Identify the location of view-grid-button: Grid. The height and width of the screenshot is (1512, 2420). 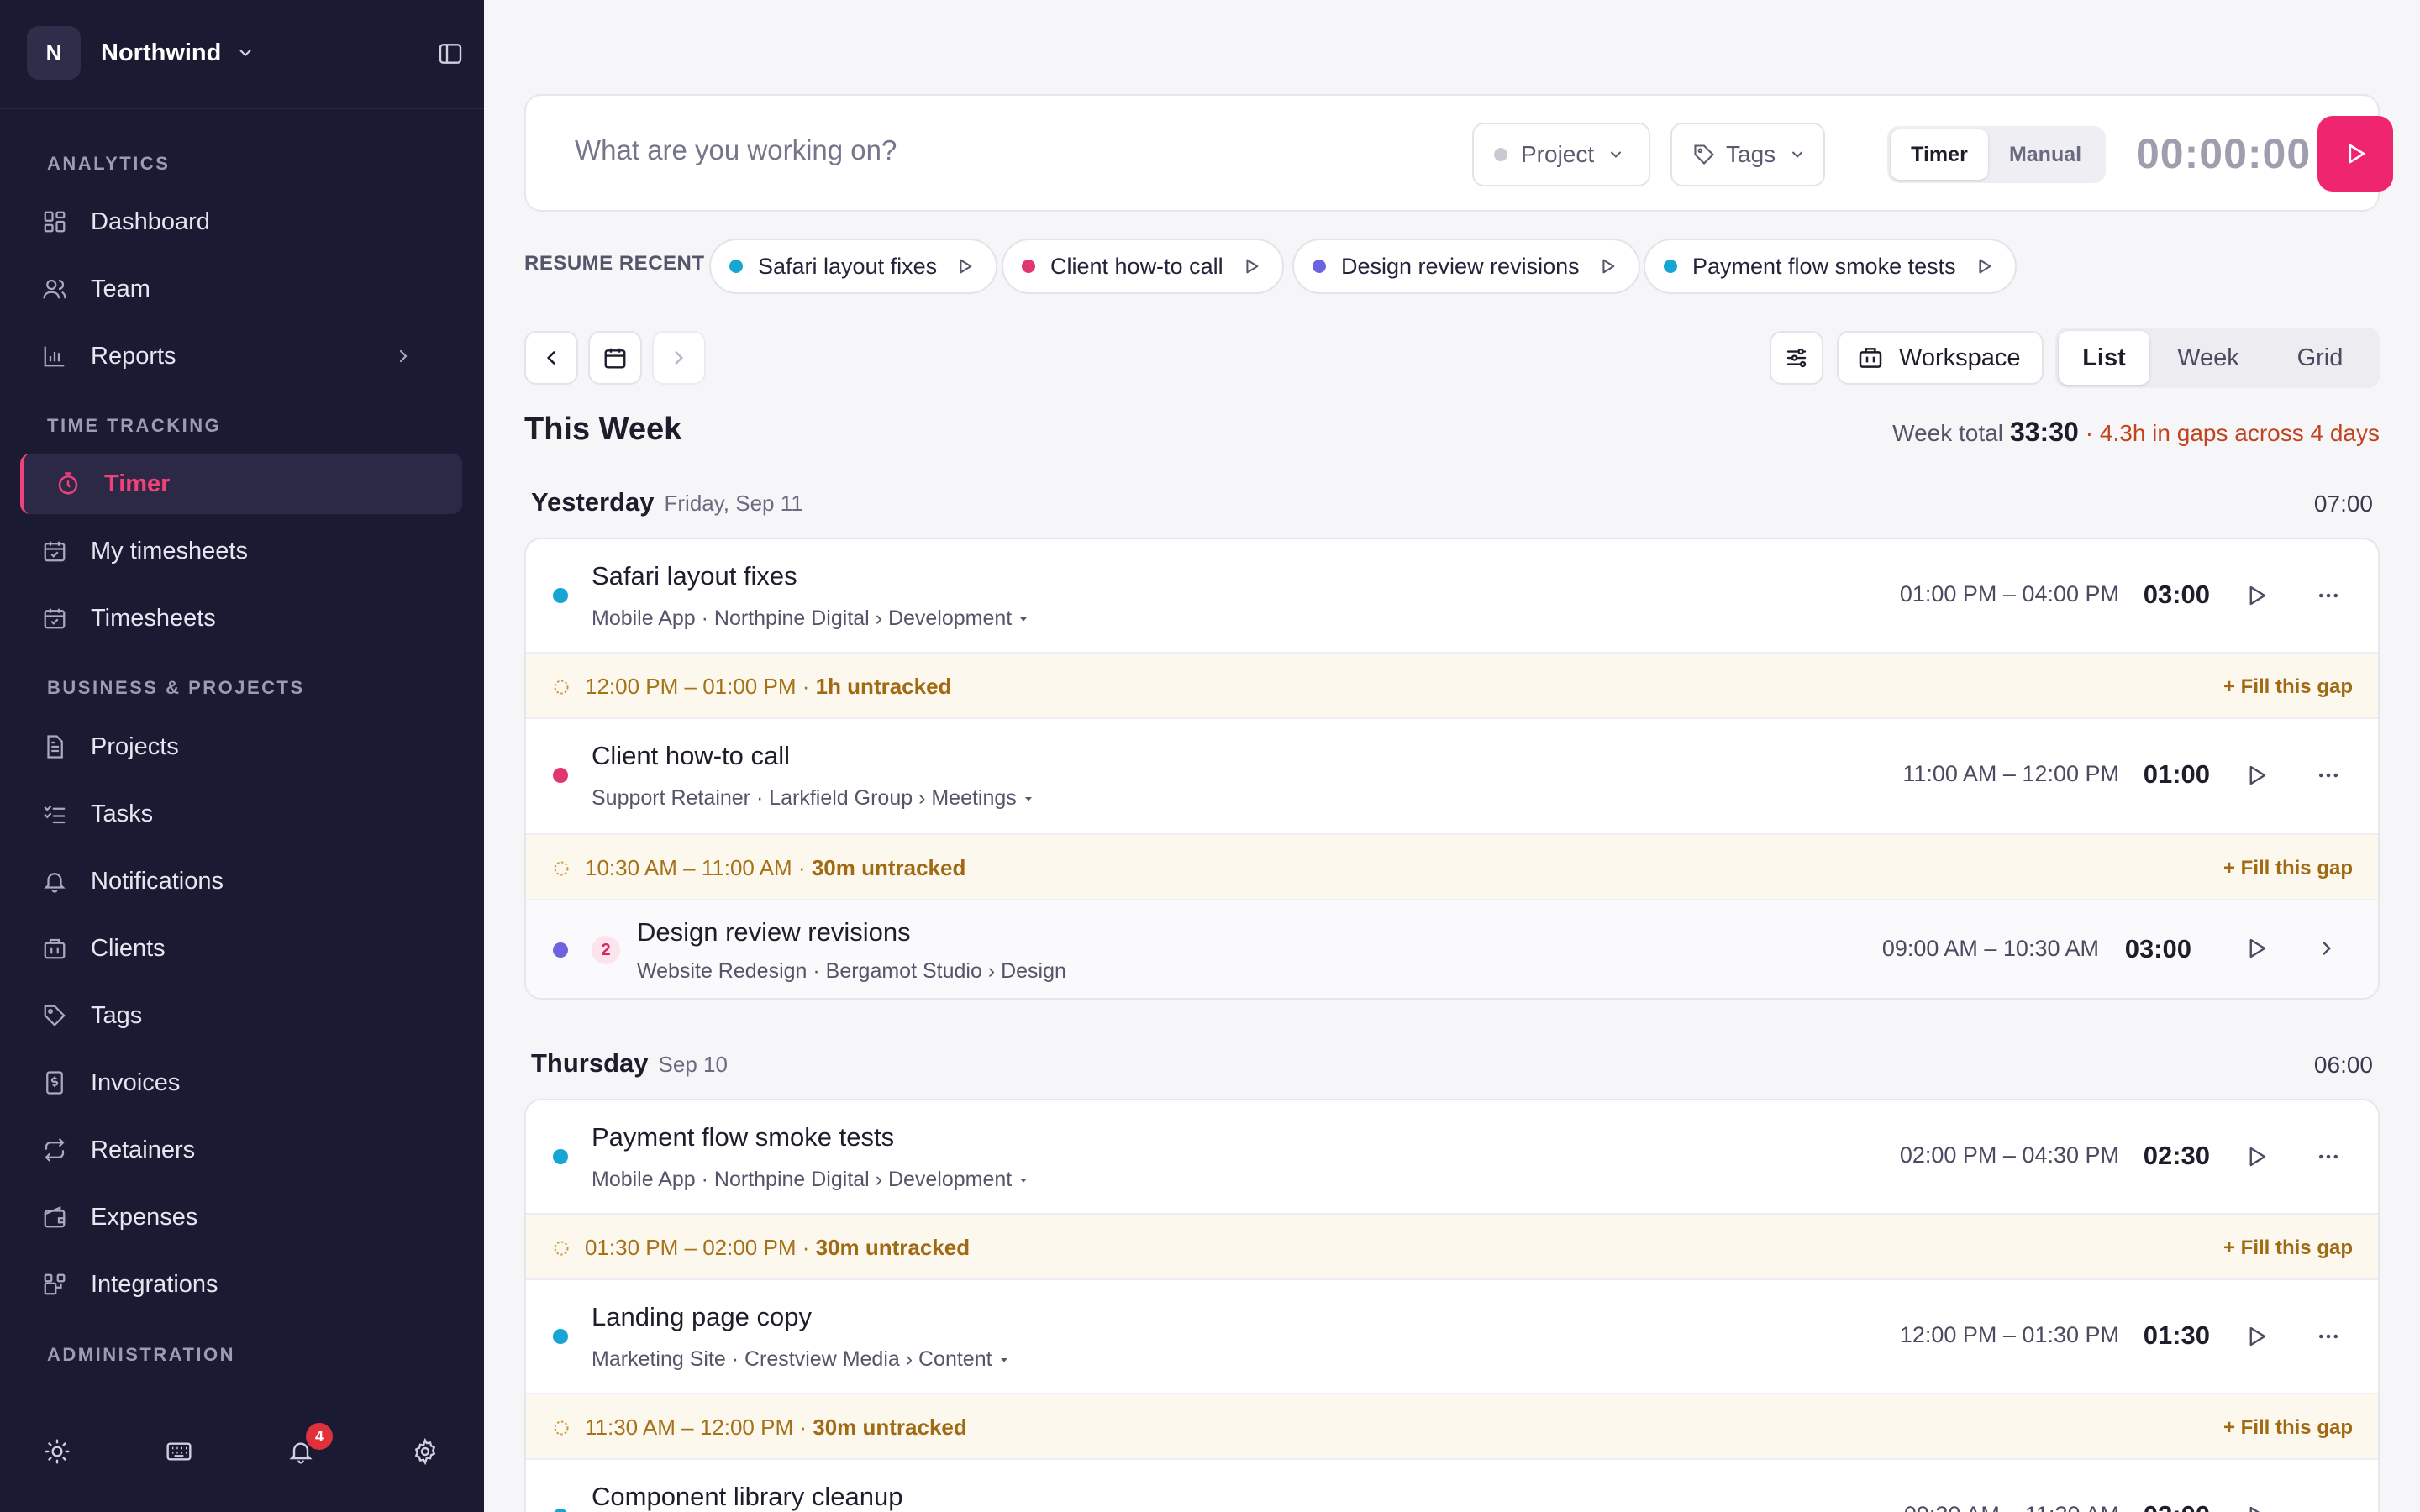
(2320, 358).